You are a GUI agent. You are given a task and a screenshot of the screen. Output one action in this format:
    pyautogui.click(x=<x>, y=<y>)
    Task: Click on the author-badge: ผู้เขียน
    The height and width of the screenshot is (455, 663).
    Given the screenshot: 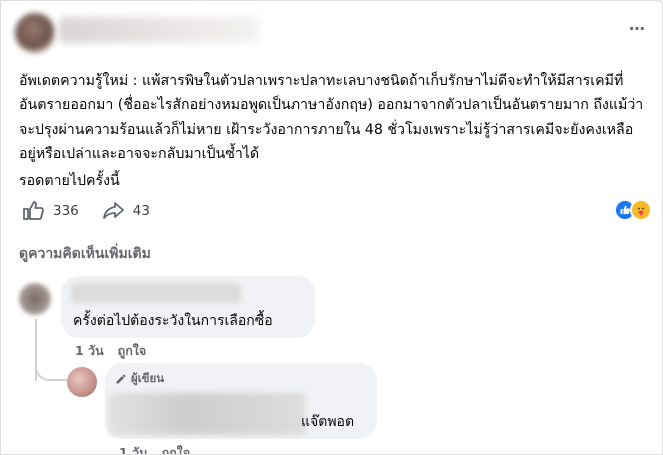 What is the action you would take?
    pyautogui.click(x=139, y=379)
    